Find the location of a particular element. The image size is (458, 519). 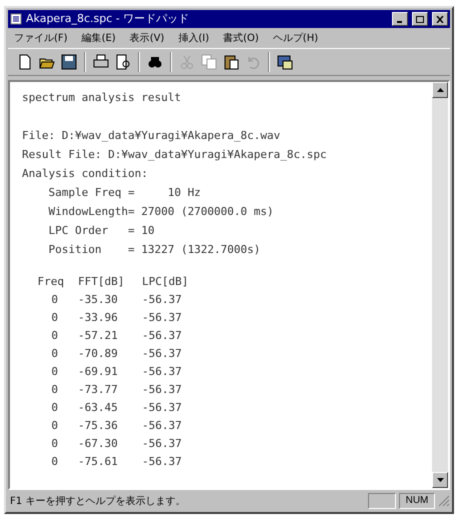

scroll-down-button is located at coordinates (440, 480).